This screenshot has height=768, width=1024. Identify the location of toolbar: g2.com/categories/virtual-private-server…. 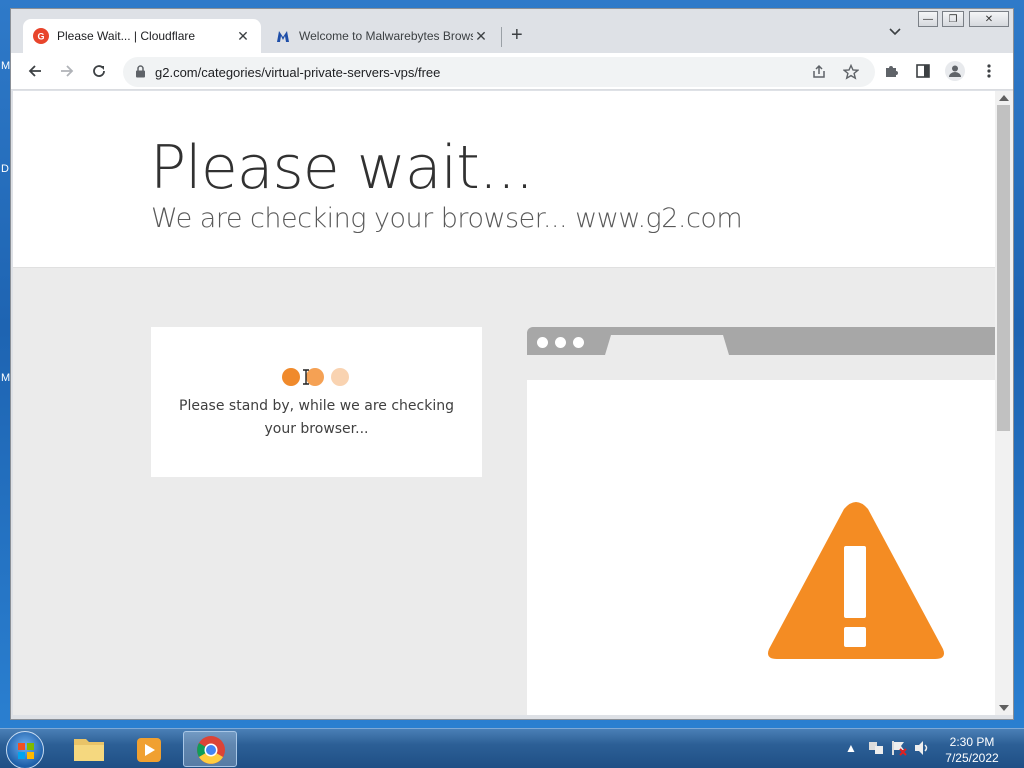
(512, 71).